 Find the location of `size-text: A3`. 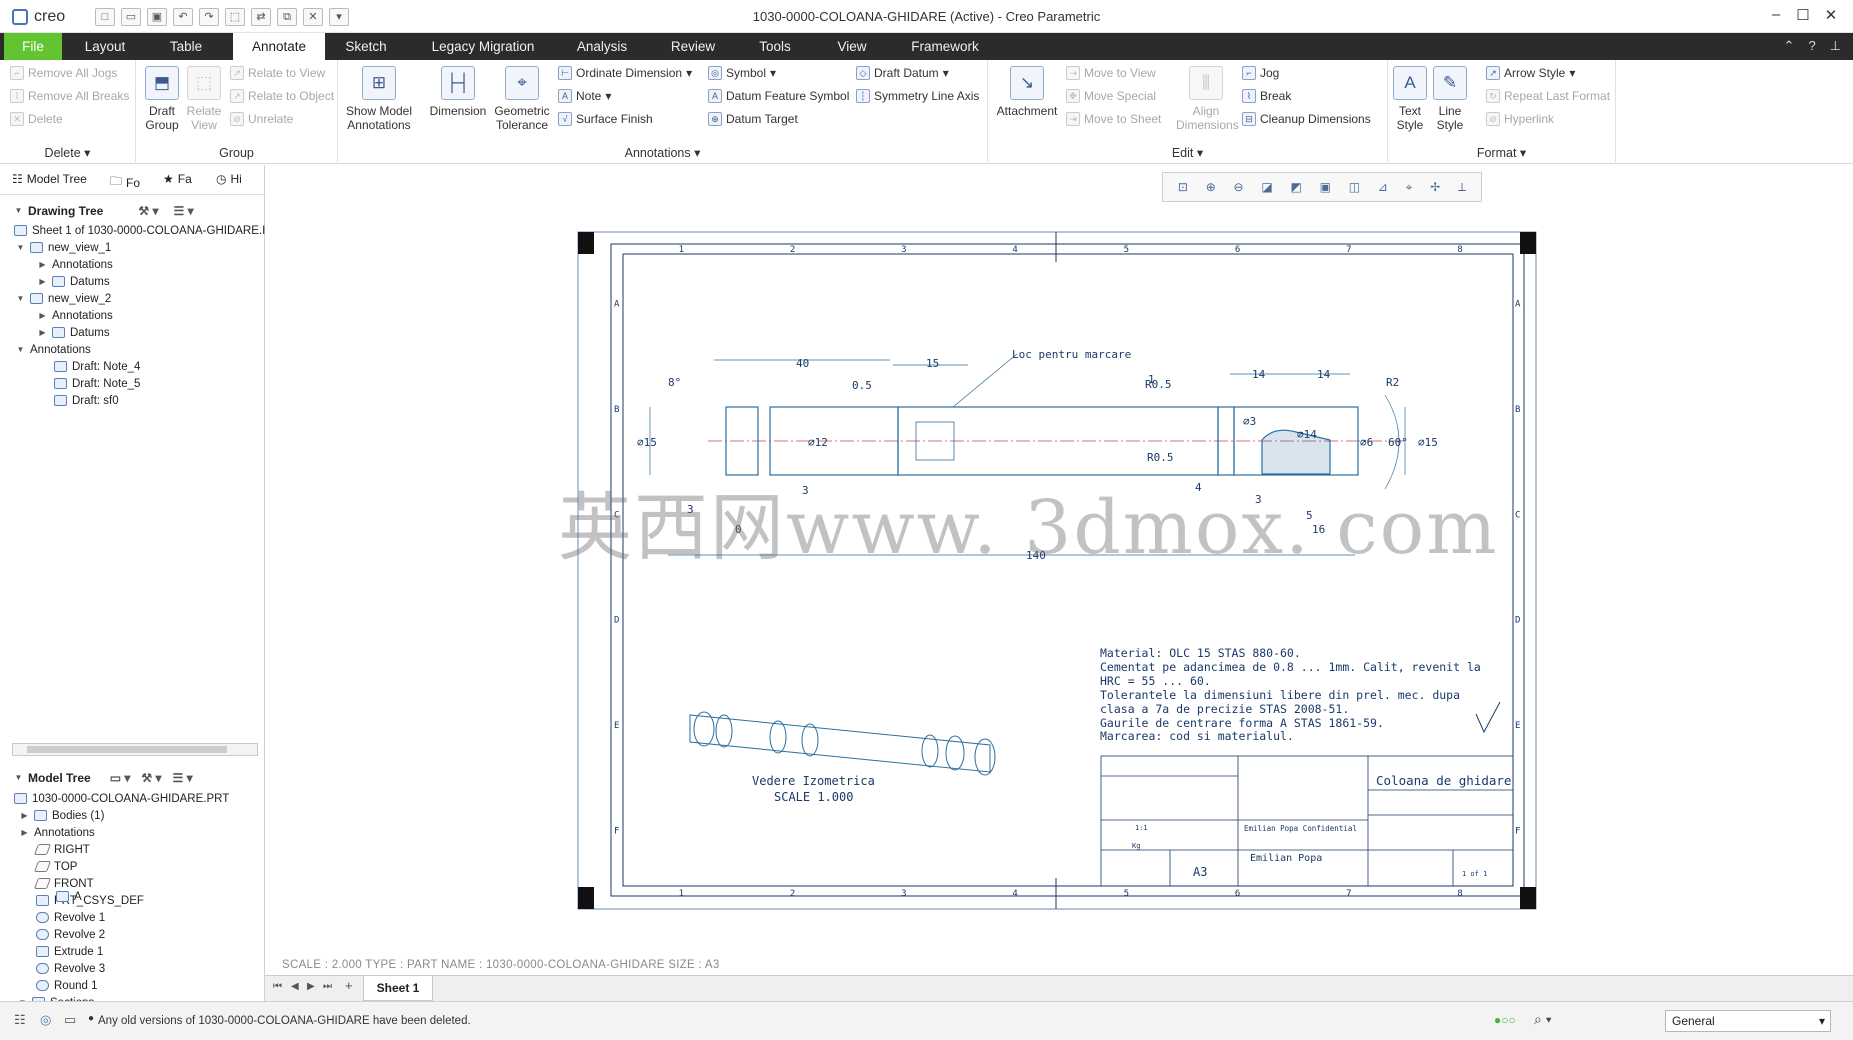

size-text: A3 is located at coordinates (1200, 872).